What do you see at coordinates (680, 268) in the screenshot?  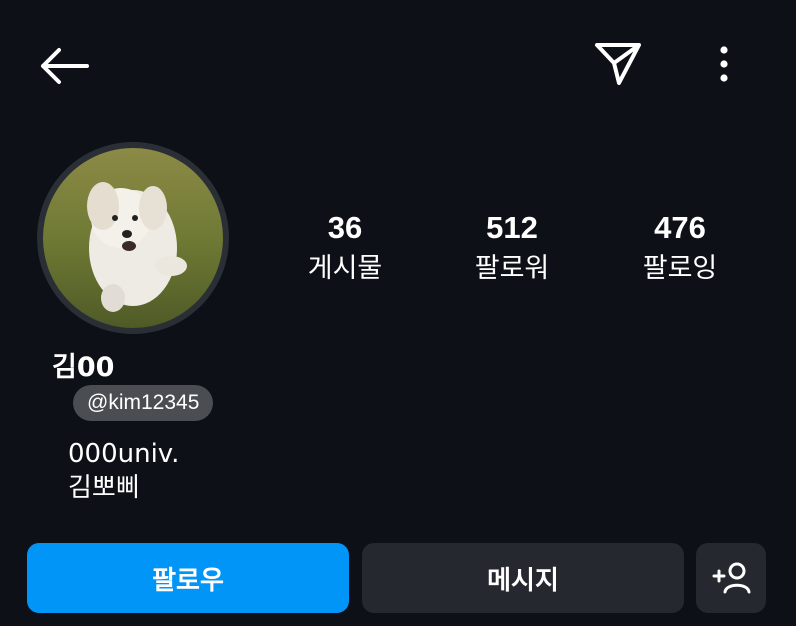 I see `stat-label: 팔로잉` at bounding box center [680, 268].